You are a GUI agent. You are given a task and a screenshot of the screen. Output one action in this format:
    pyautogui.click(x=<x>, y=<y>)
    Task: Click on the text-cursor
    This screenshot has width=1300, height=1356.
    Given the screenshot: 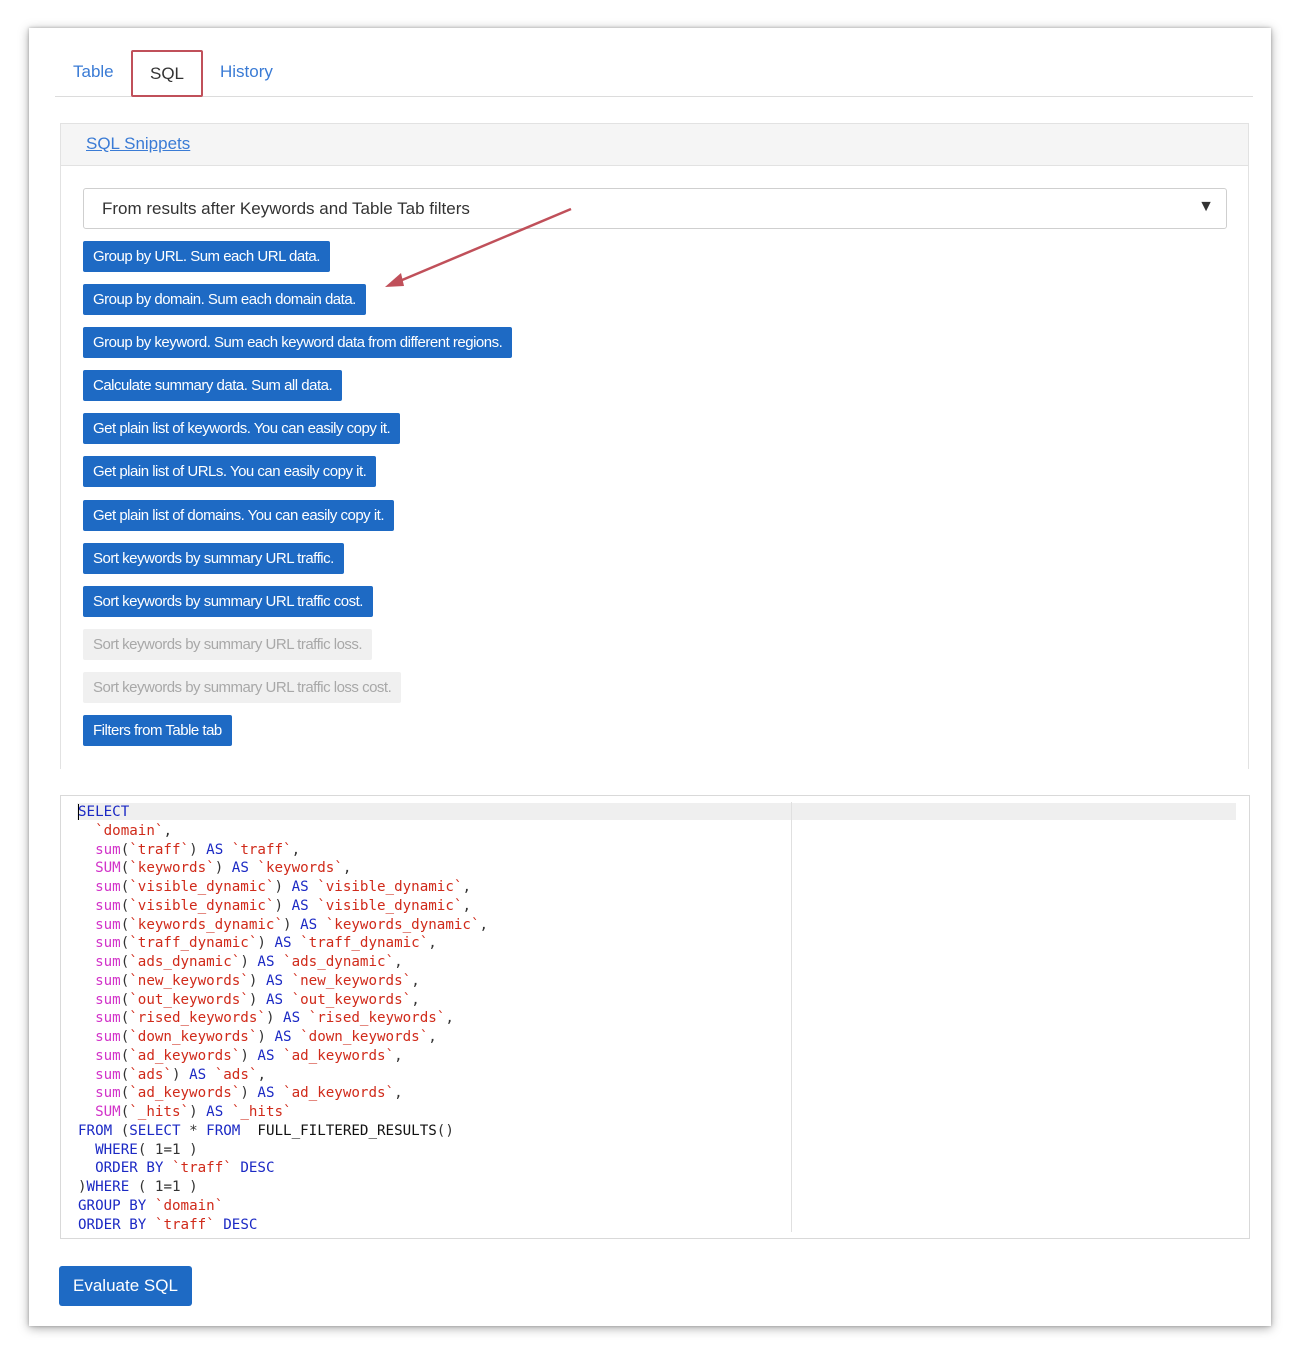 What is the action you would take?
    pyautogui.click(x=78, y=812)
    